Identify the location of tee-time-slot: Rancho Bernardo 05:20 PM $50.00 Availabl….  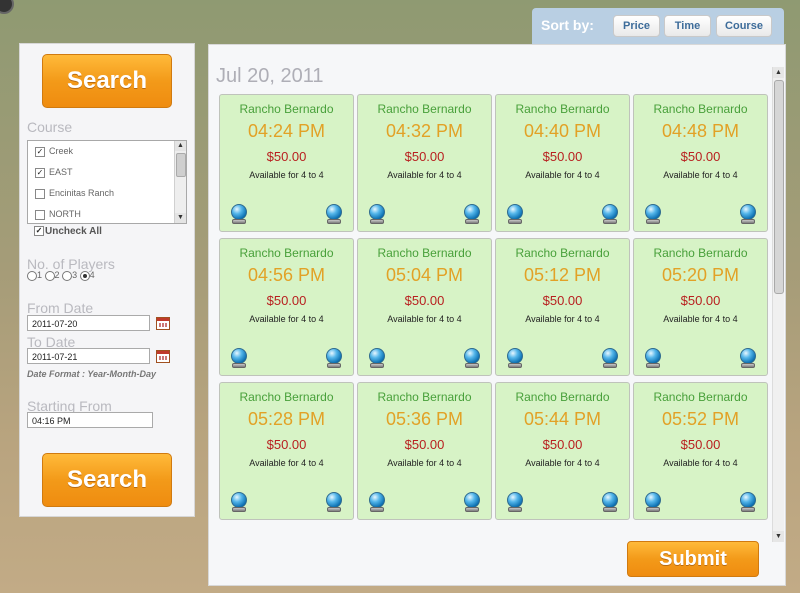
(700, 307).